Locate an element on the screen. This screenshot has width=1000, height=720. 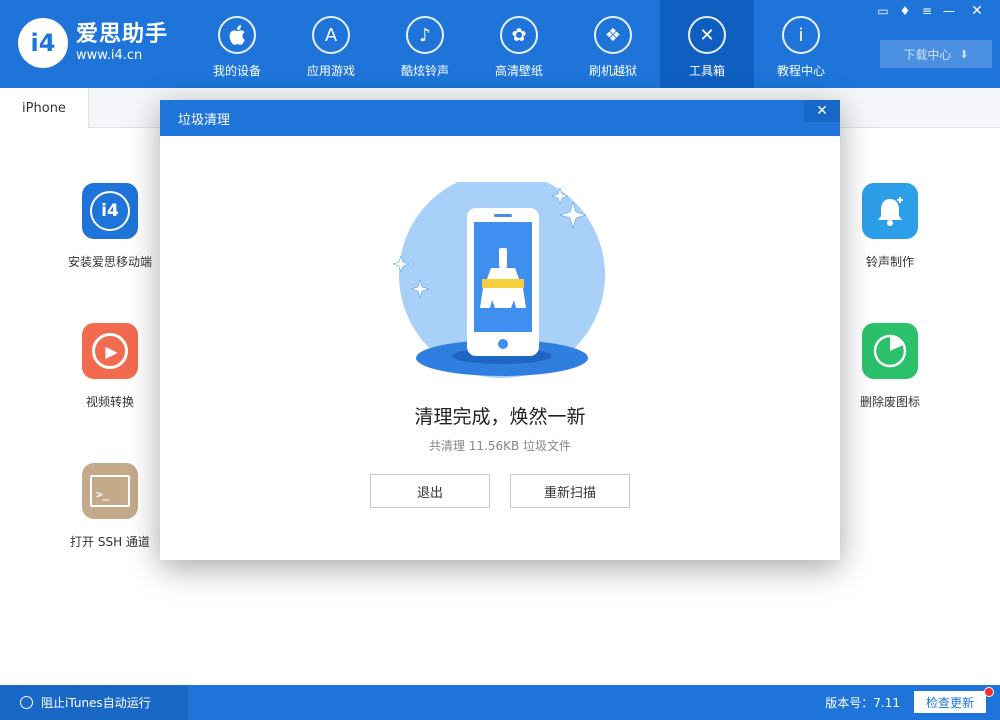
feedback-icon: ▭ is located at coordinates (883, 11).